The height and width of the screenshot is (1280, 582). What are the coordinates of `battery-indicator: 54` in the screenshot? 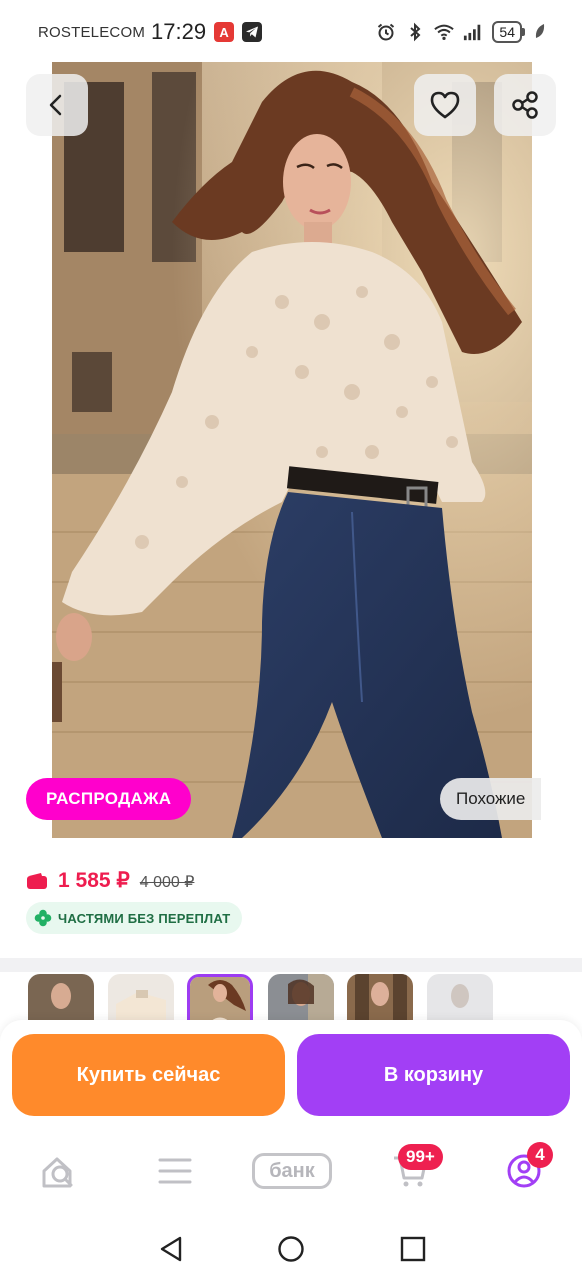 It's located at (508, 32).